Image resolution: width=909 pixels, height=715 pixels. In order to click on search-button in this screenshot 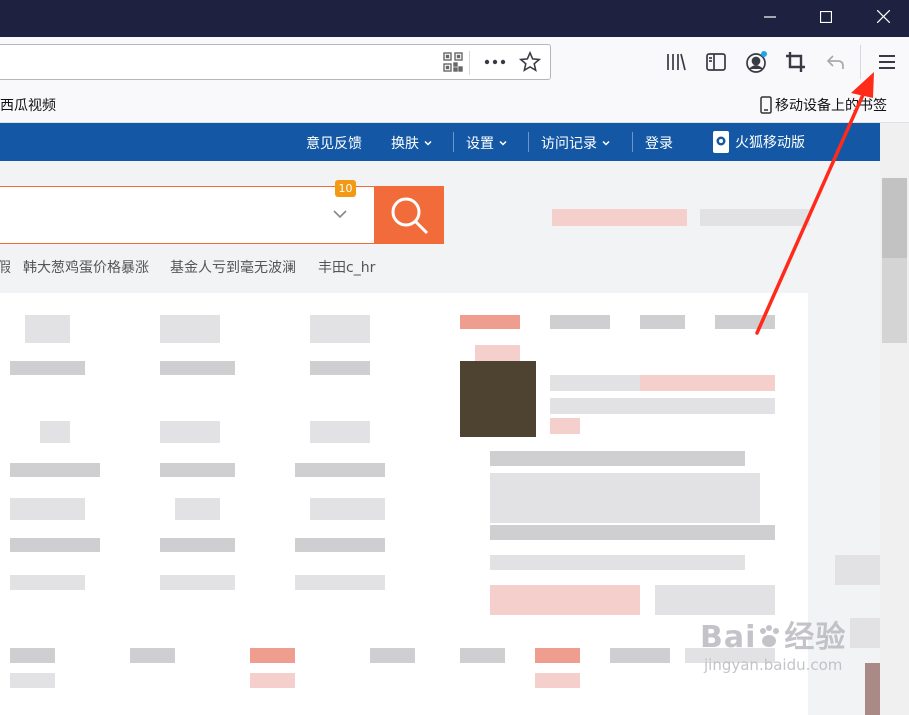, I will do `click(409, 215)`.